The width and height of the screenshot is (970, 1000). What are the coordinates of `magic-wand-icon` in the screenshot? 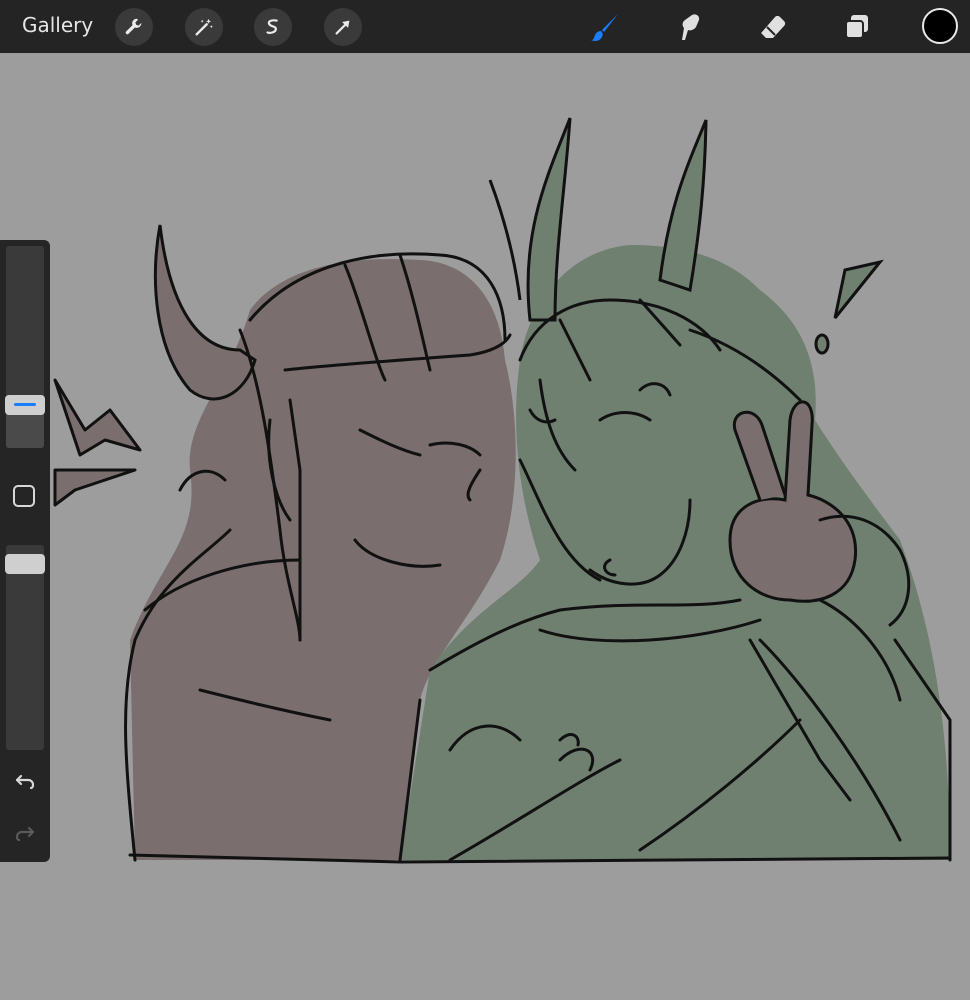 It's located at (204, 27).